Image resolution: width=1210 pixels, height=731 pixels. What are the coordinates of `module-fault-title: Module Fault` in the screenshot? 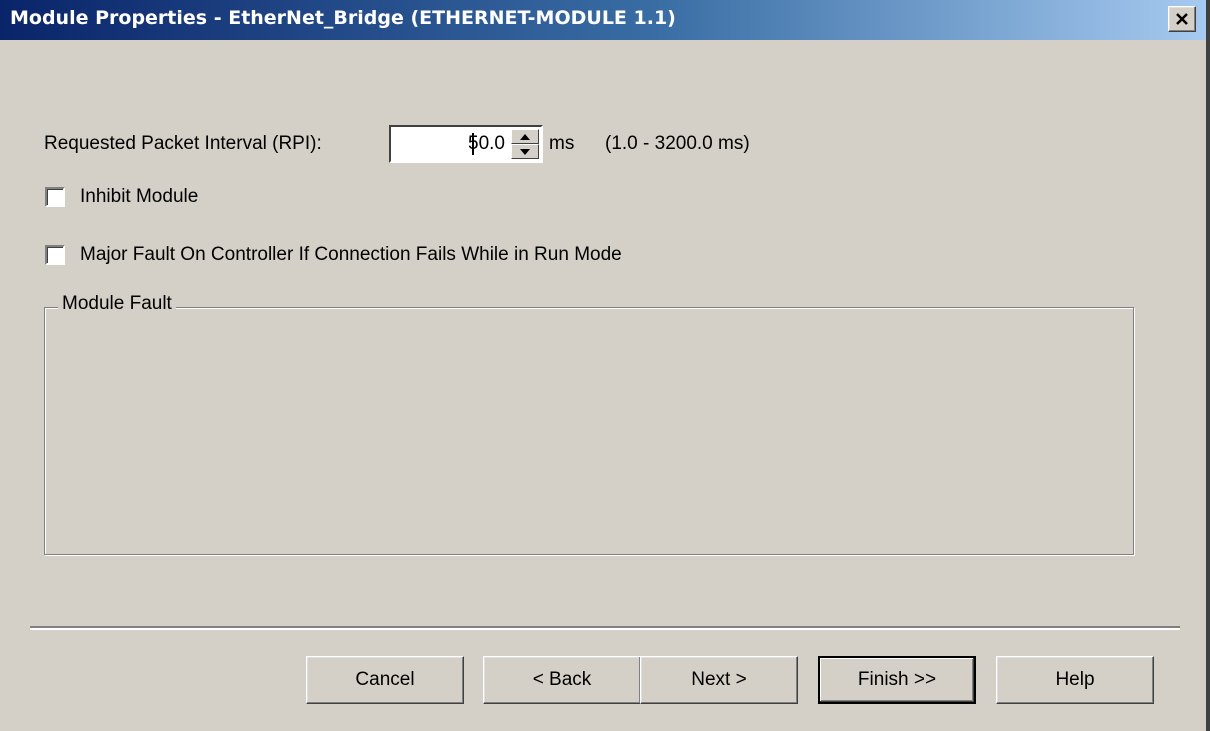 It's located at (117, 304).